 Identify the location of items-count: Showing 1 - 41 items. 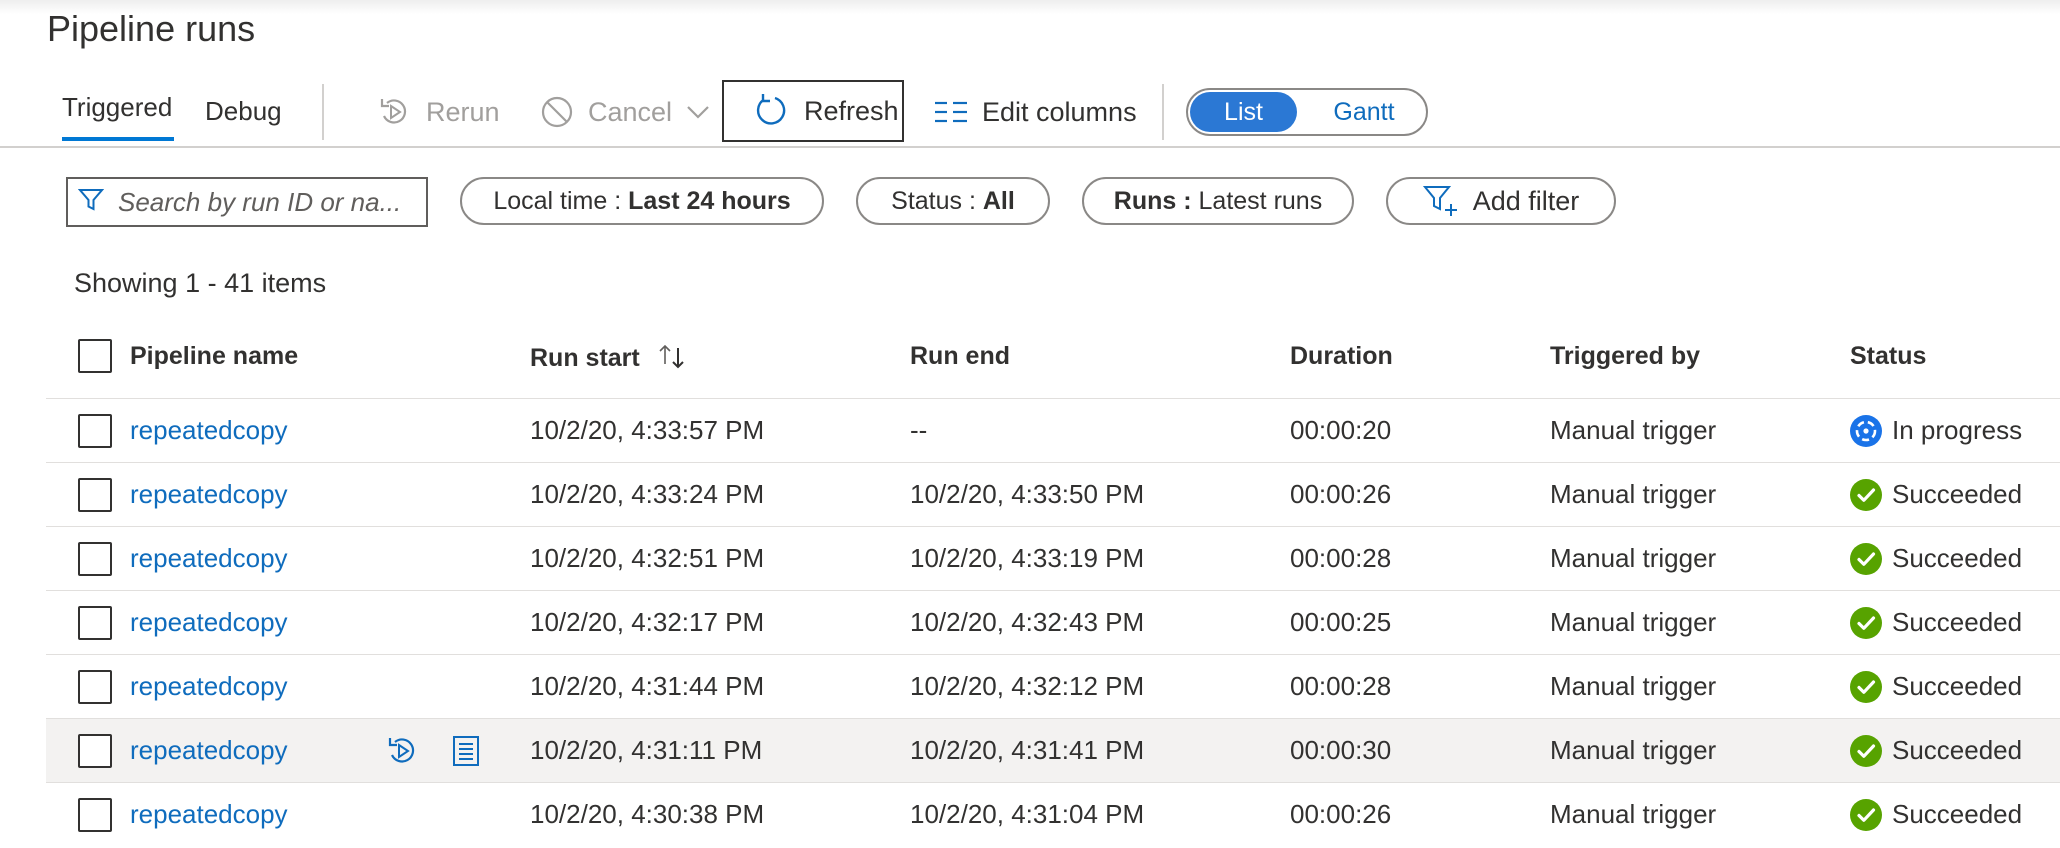
(200, 283).